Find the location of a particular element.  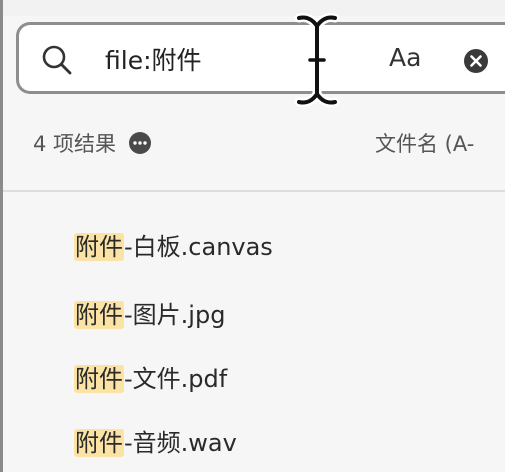

result-item: 附件-白板.canvas is located at coordinates (173, 247).